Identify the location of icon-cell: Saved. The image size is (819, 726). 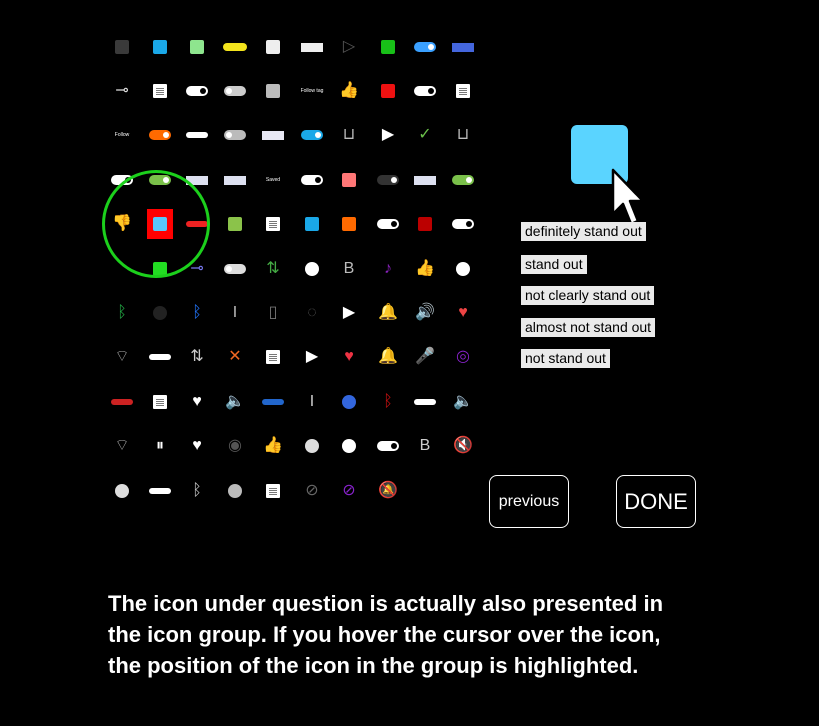
(273, 180).